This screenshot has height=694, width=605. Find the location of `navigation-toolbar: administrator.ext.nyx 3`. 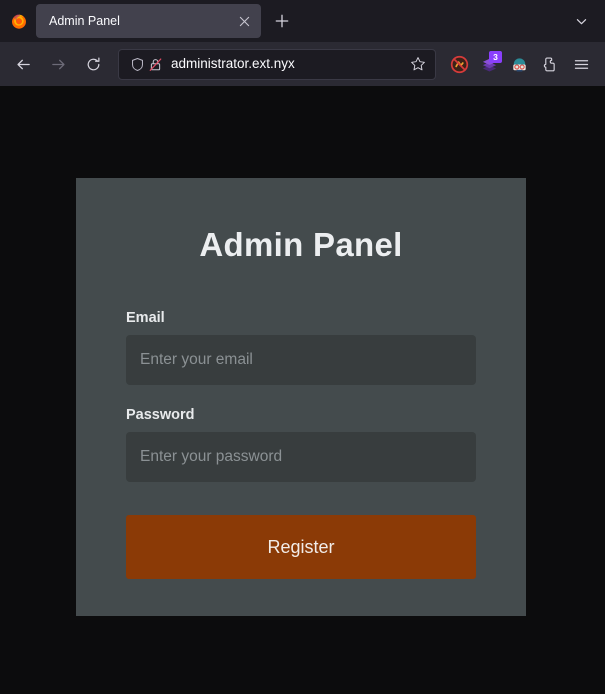

navigation-toolbar: administrator.ext.nyx 3 is located at coordinates (302, 64).